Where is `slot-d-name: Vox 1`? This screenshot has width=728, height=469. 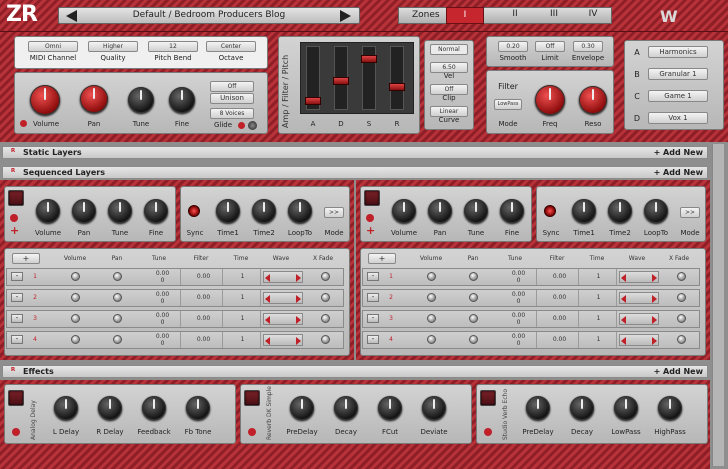 slot-d-name: Vox 1 is located at coordinates (678, 118).